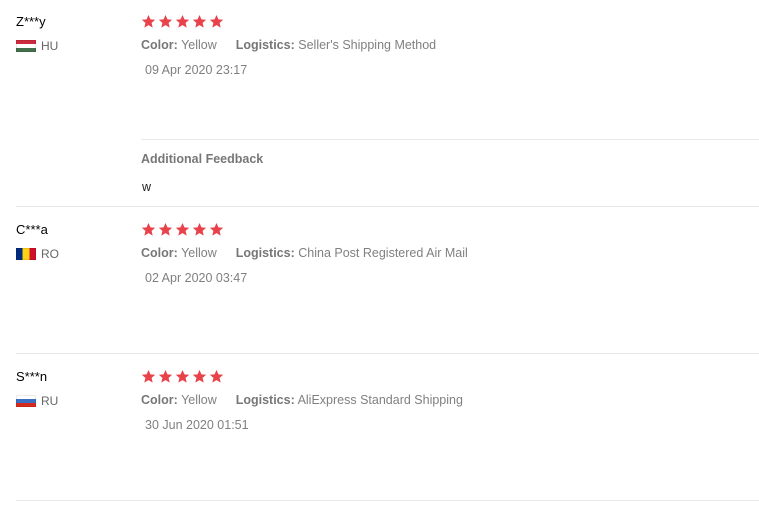  I want to click on reviewer-name: S***n, so click(32, 376).